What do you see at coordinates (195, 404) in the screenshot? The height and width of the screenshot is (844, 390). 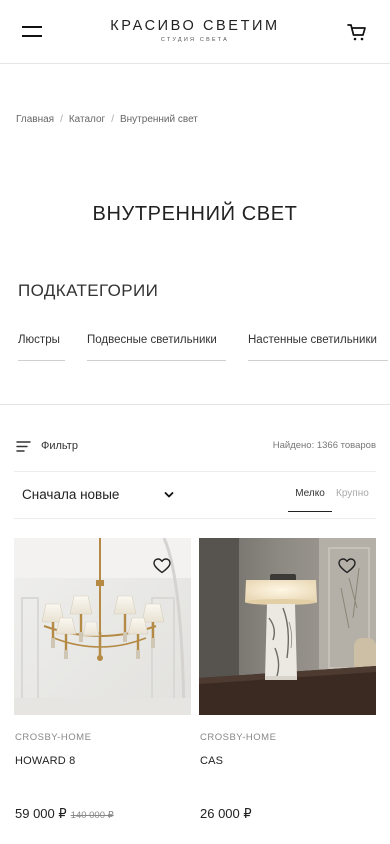 I see `section-divider` at bounding box center [195, 404].